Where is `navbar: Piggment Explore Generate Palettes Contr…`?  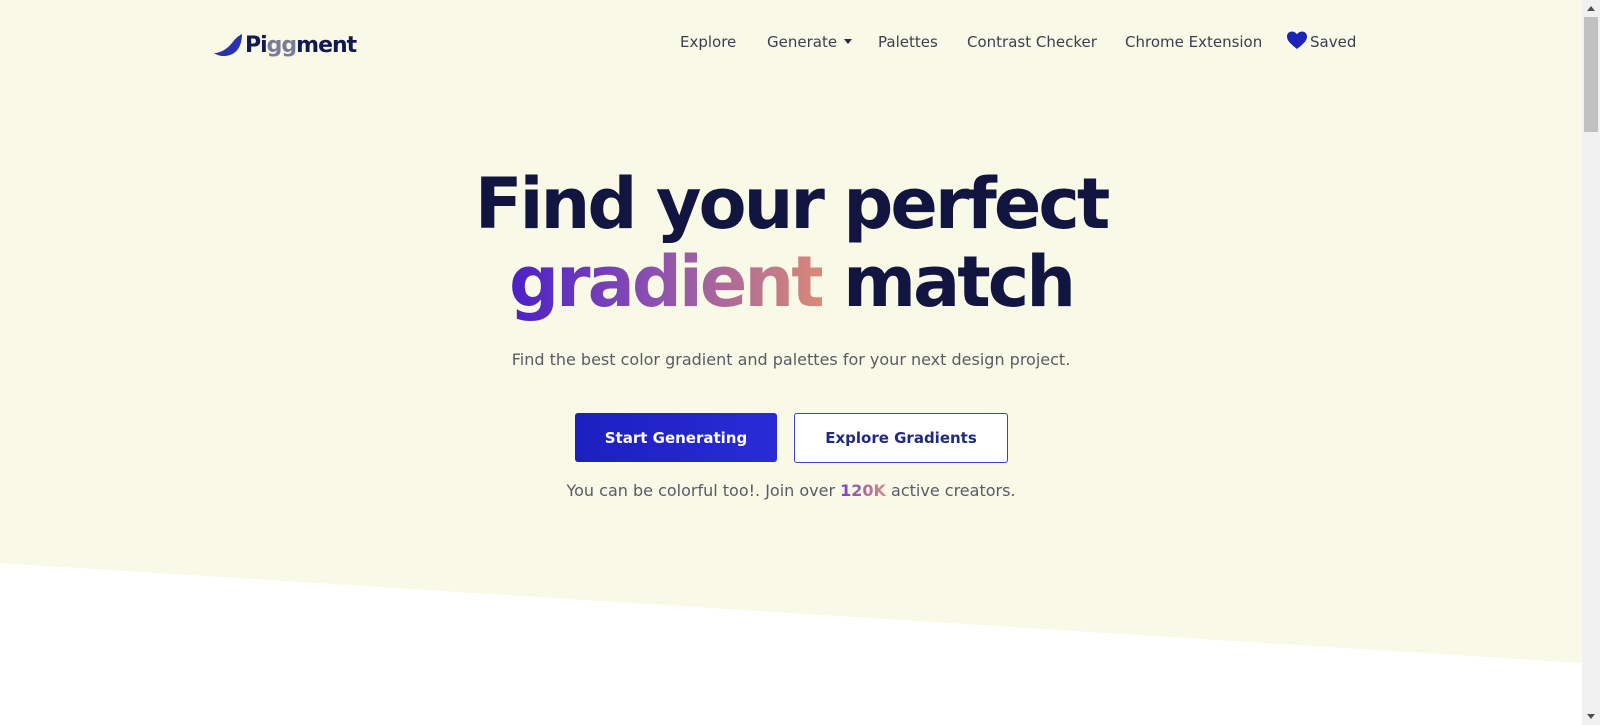
navbar: Piggment Explore Generate Palettes Contr… is located at coordinates (791, 43).